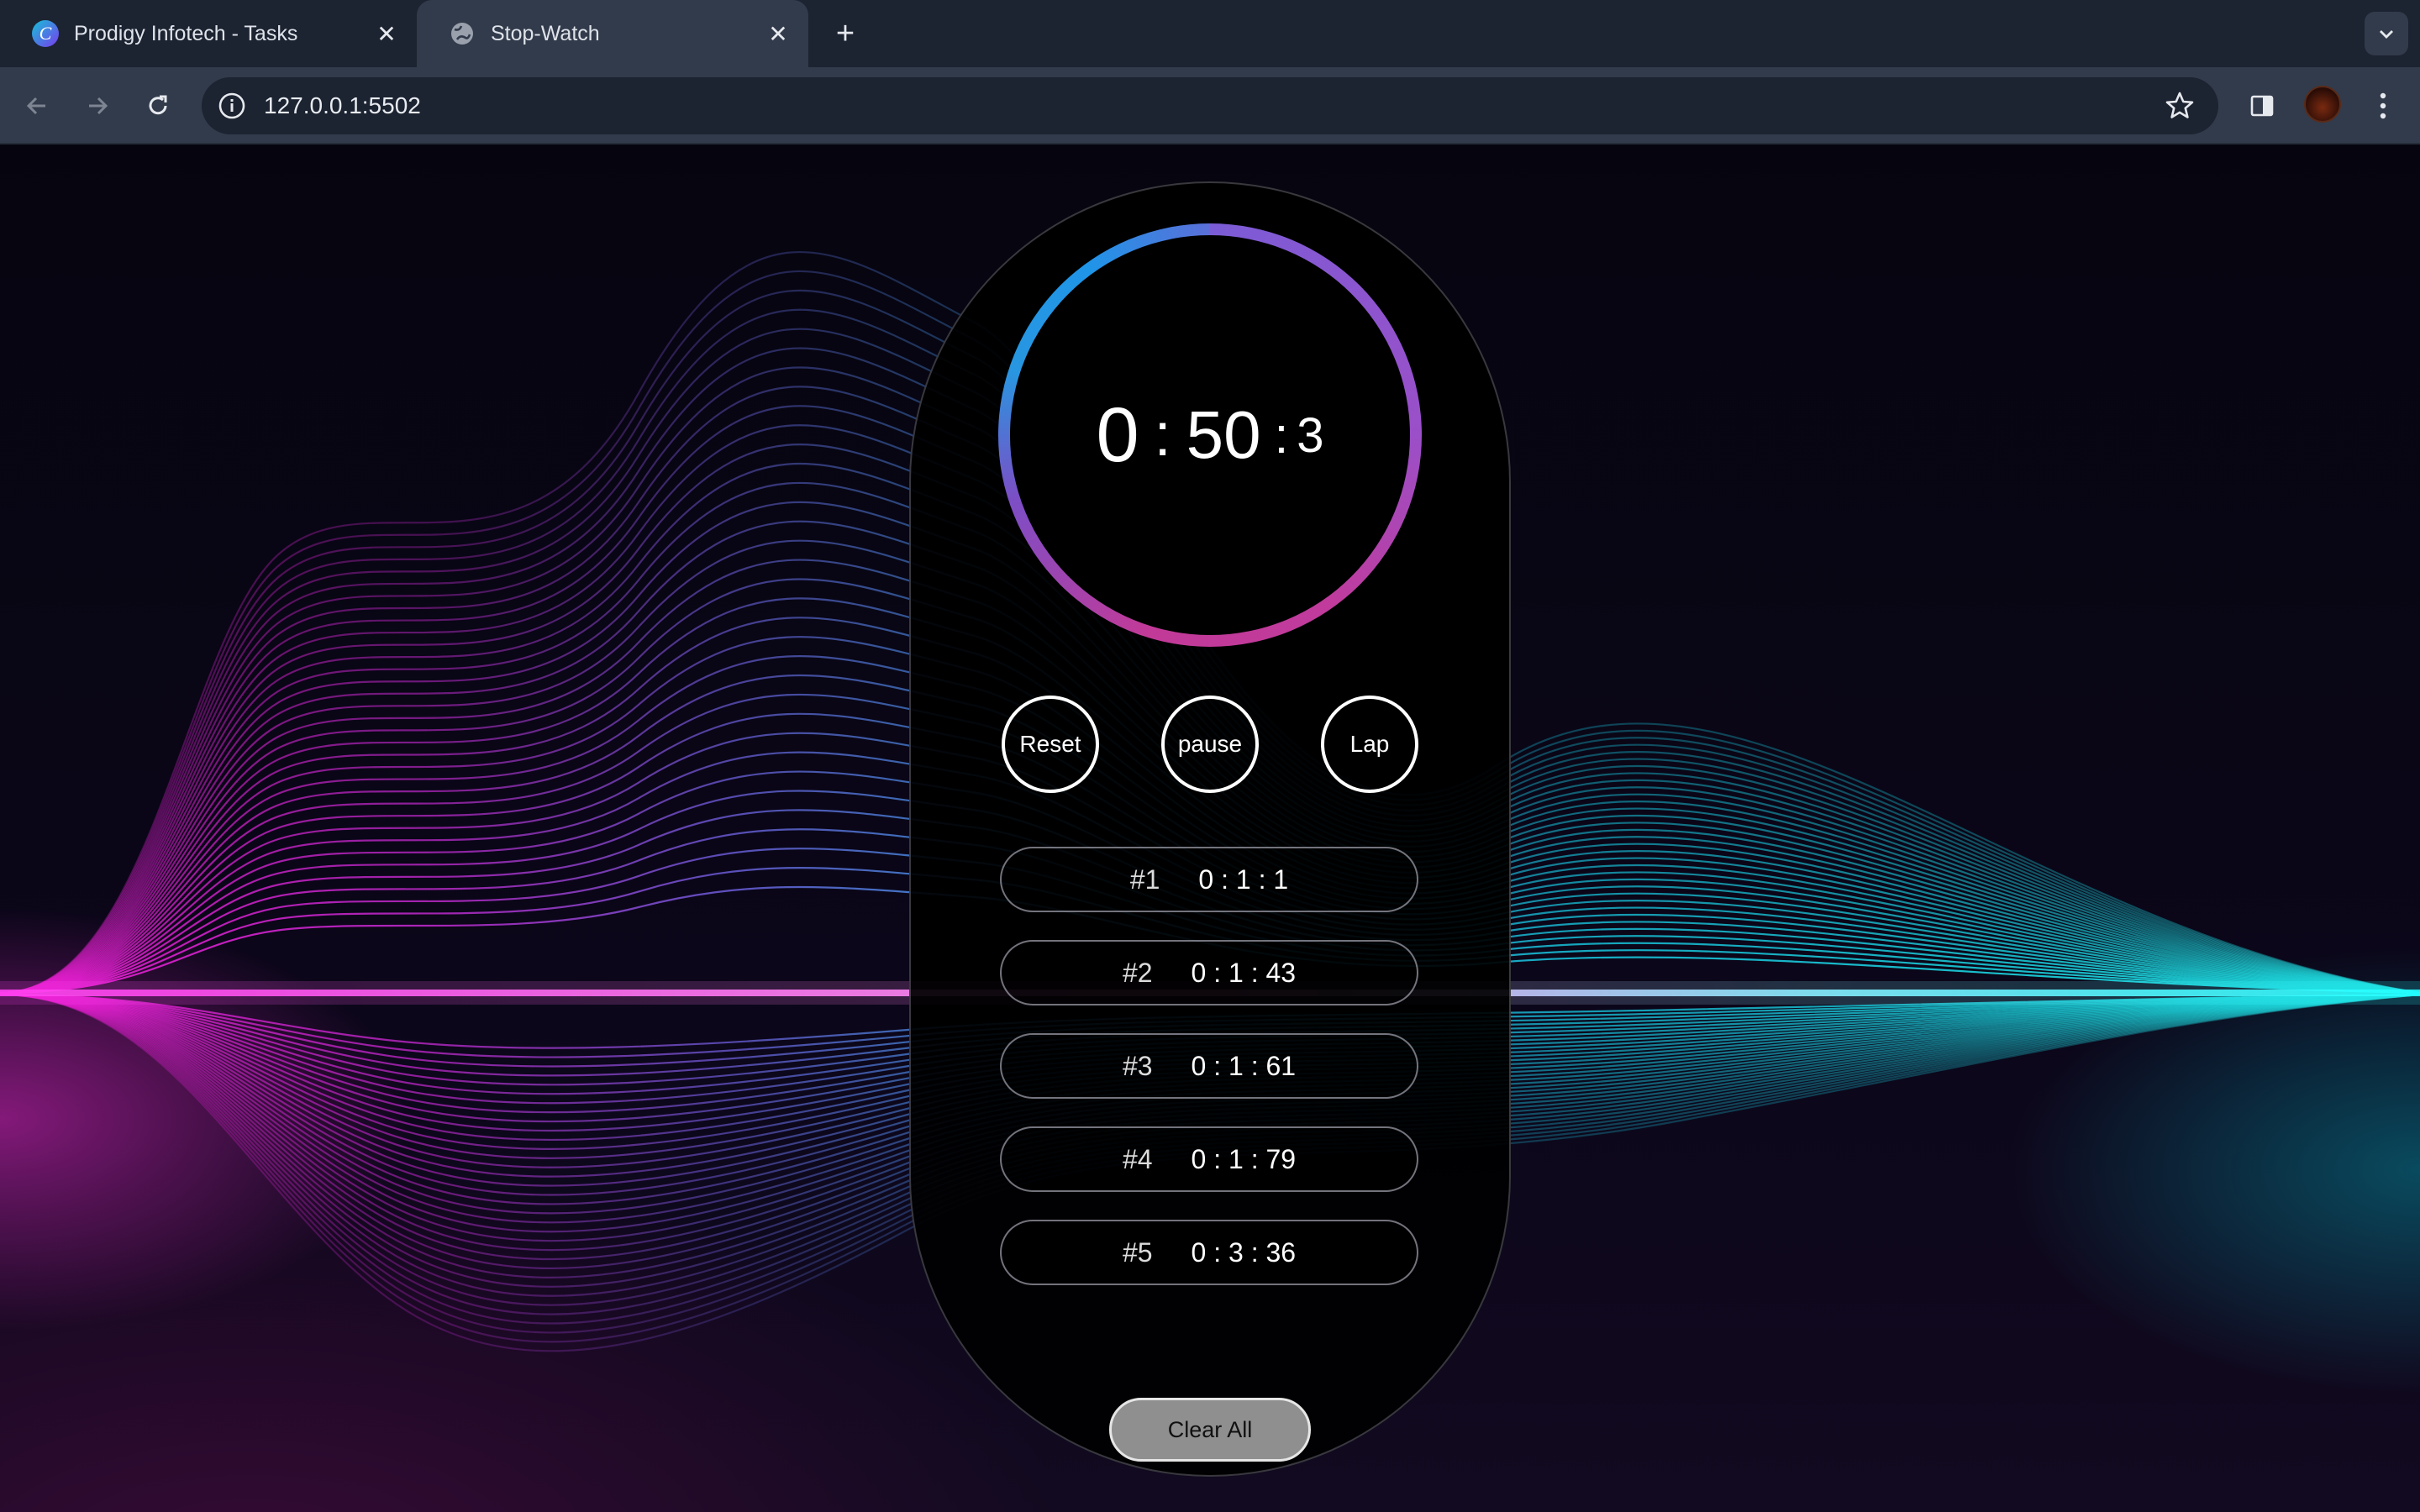  What do you see at coordinates (463, 33) in the screenshot?
I see `globe-icon` at bounding box center [463, 33].